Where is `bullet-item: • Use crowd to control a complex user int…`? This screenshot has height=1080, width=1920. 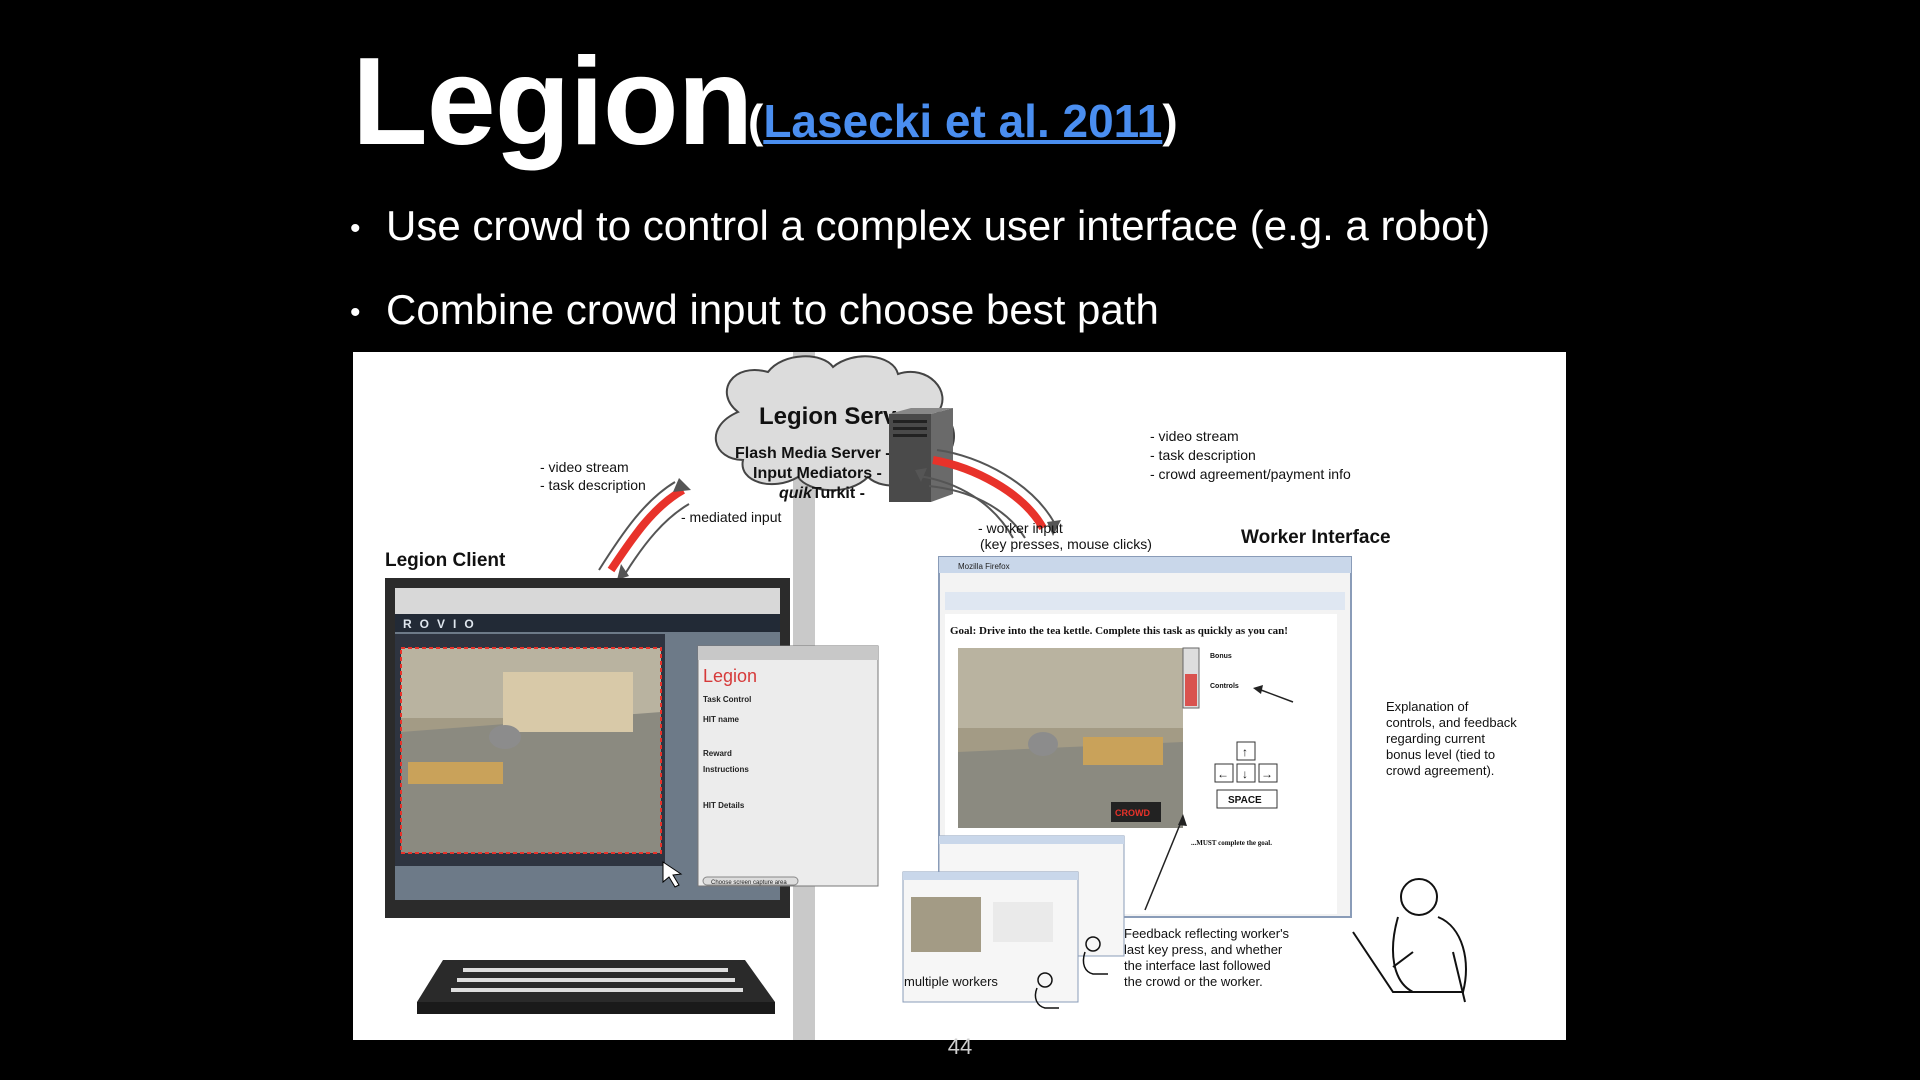 bullet-item: • Use crowd to control a complex user int… is located at coordinates (920, 226).